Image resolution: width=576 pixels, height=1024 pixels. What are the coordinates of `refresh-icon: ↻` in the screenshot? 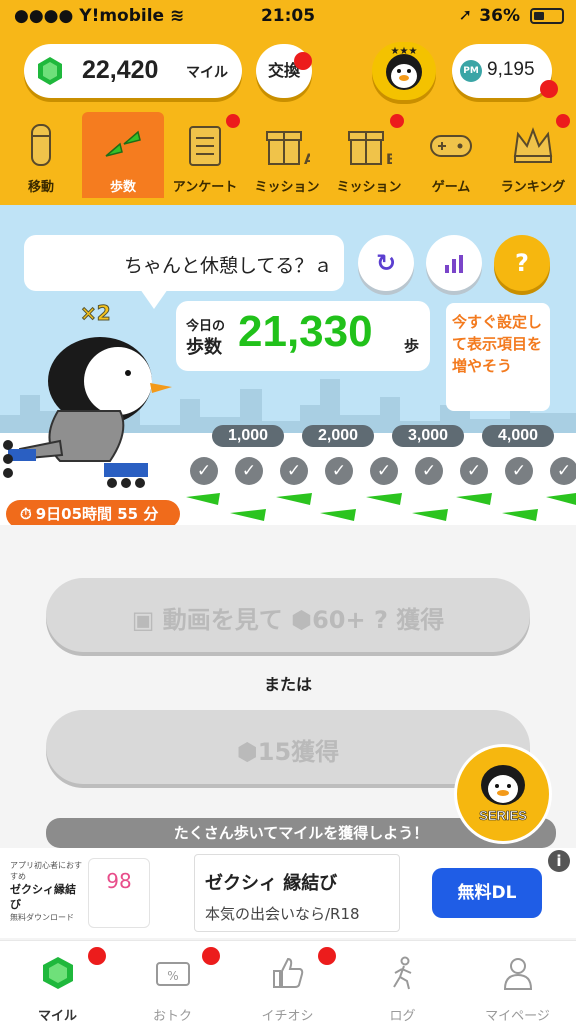 It's located at (386, 263).